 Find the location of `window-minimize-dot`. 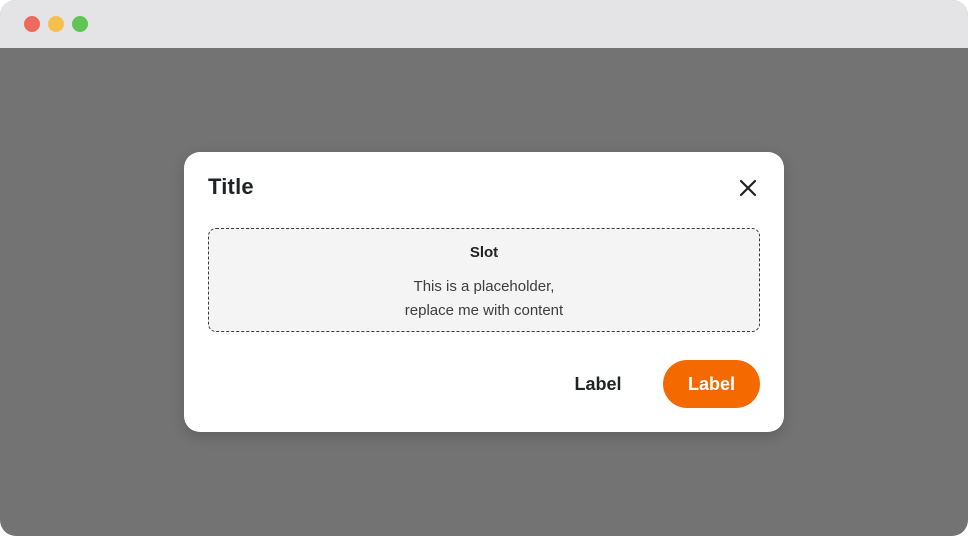

window-minimize-dot is located at coordinates (56, 24).